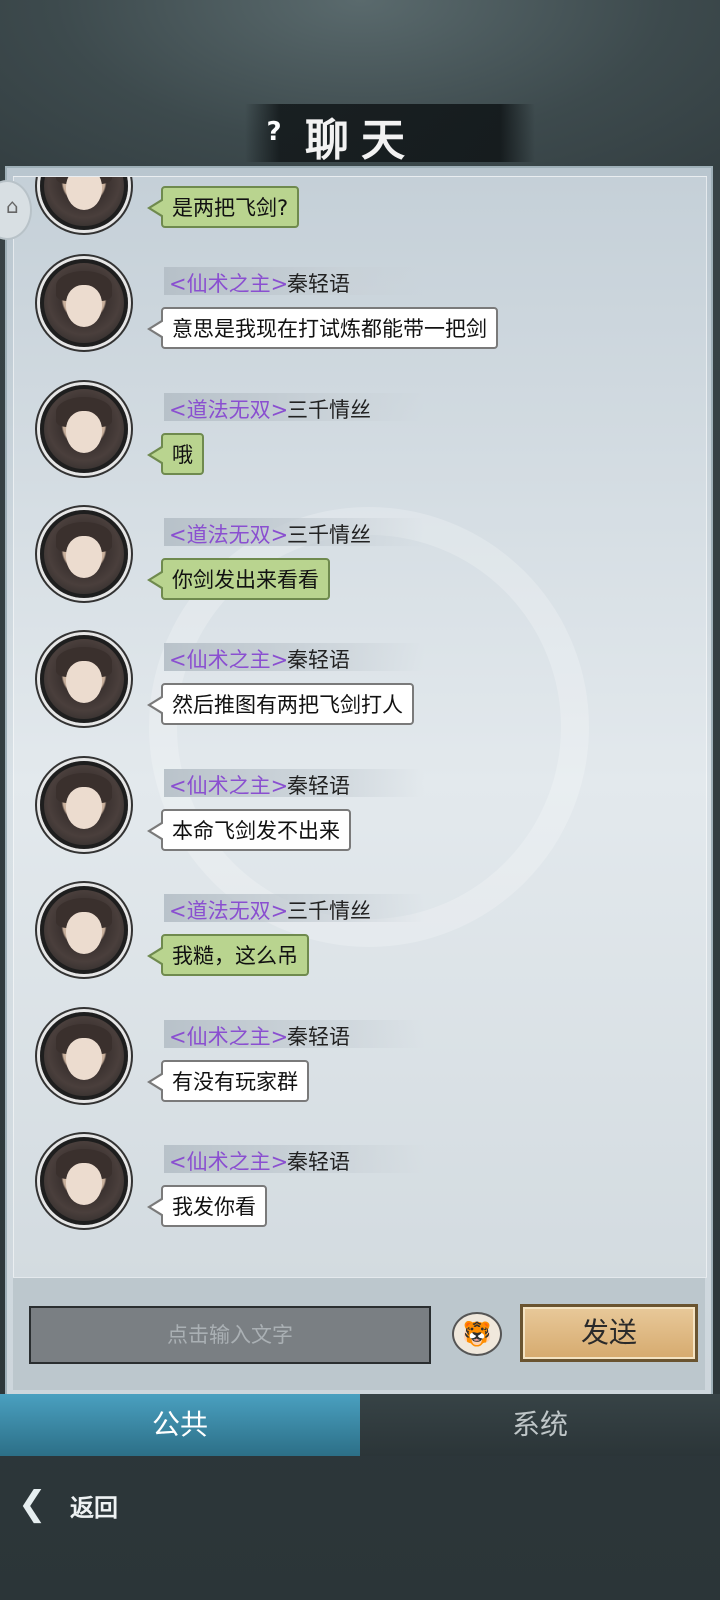  Describe the element at coordinates (94, 1505) in the screenshot. I see `back-label: 返回` at that location.